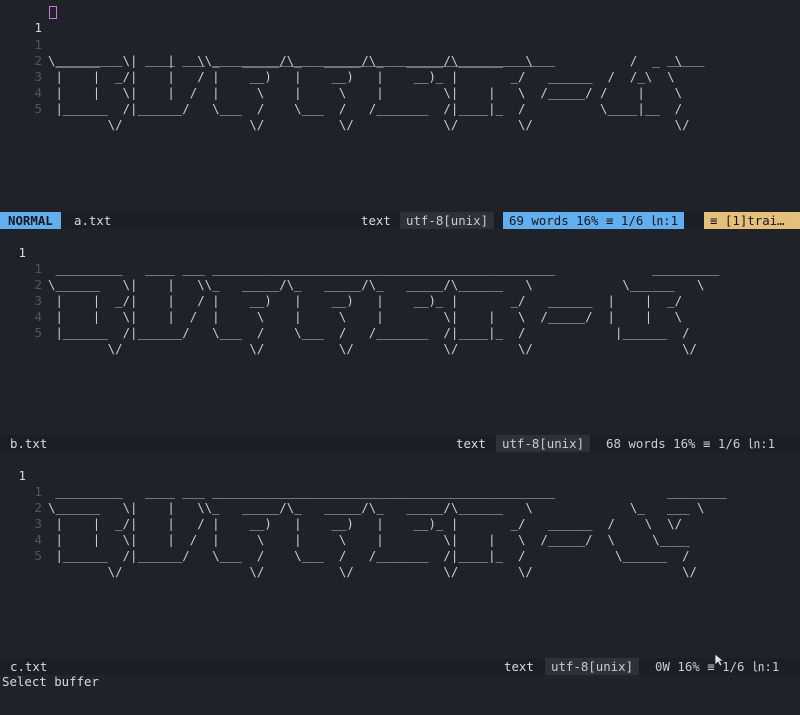  Describe the element at coordinates (28, 443) in the screenshot. I see `file-name: b.txt` at that location.